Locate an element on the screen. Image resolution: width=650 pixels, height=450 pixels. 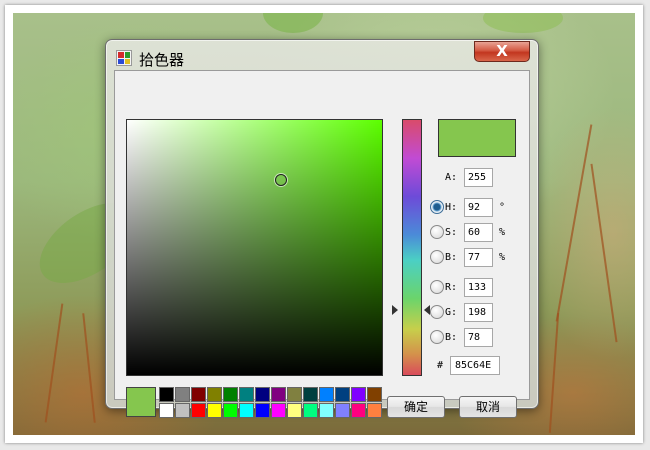
title-bar: 拾色器 X is located at coordinates (322, 57).